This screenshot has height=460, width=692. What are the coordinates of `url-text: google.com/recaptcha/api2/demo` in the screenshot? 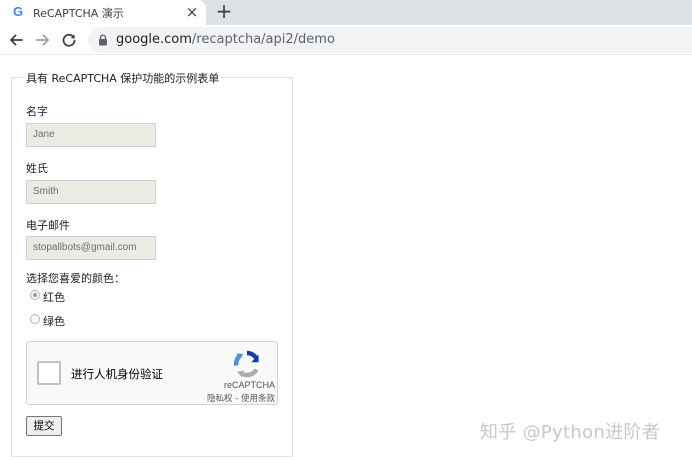 It's located at (225, 39).